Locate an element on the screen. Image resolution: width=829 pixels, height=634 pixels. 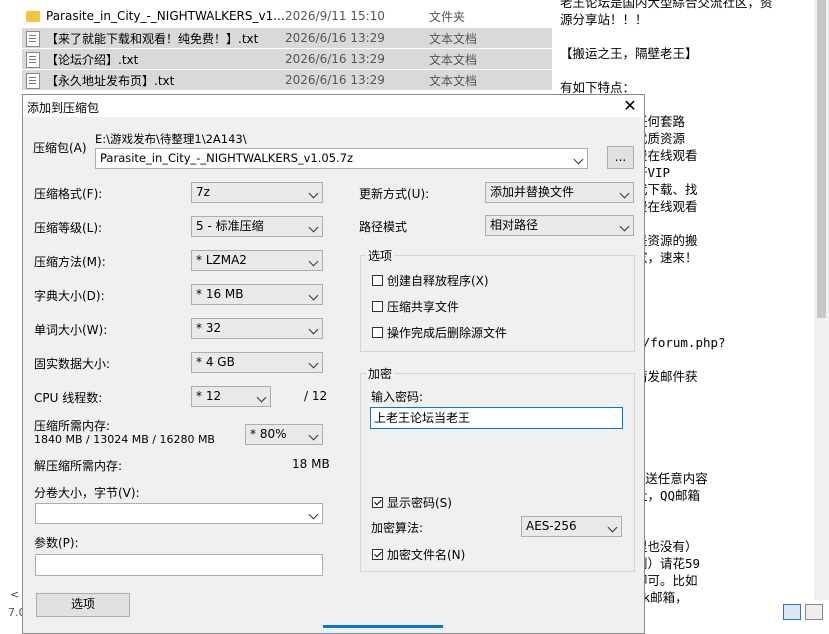
dictionary-value: * 16 MB is located at coordinates (220, 294).